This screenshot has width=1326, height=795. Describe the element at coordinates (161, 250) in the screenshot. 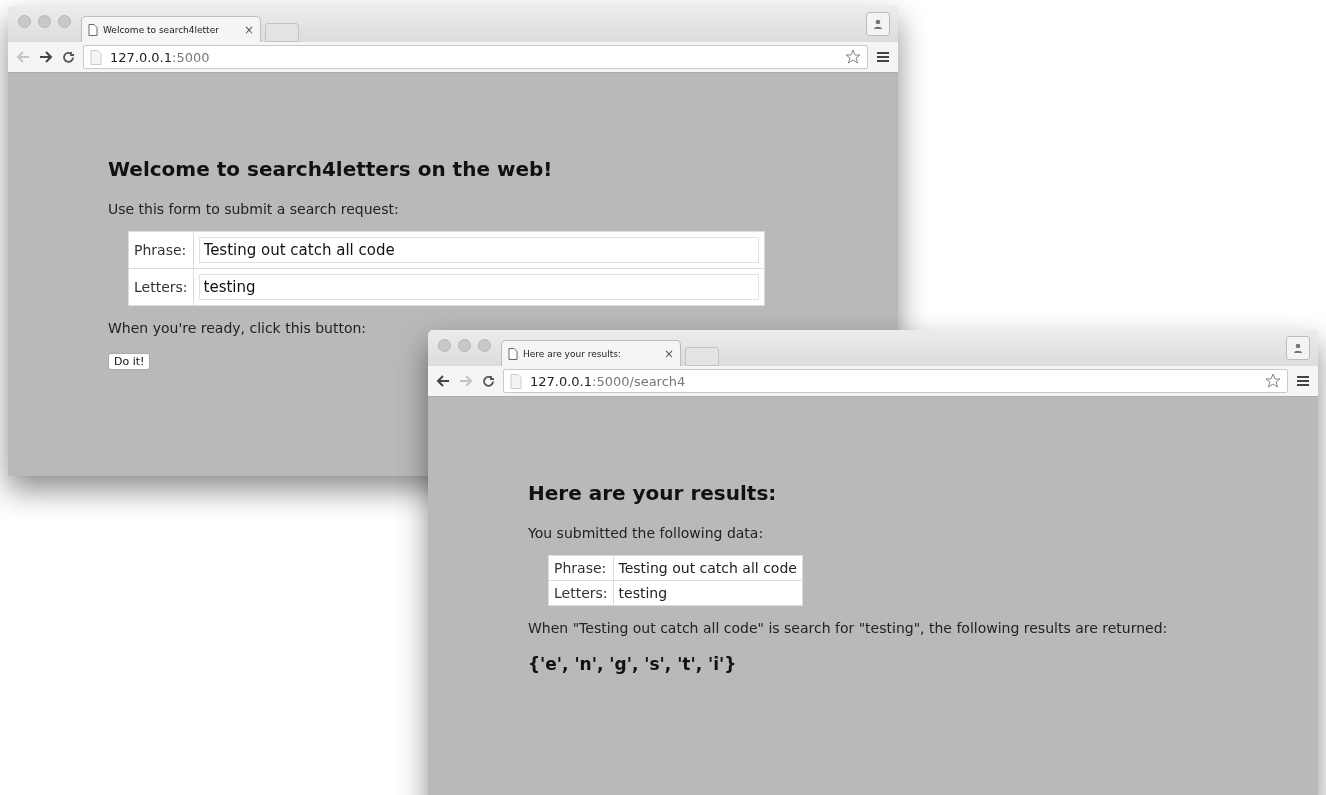

I see `field-label: Phrase:` at that location.